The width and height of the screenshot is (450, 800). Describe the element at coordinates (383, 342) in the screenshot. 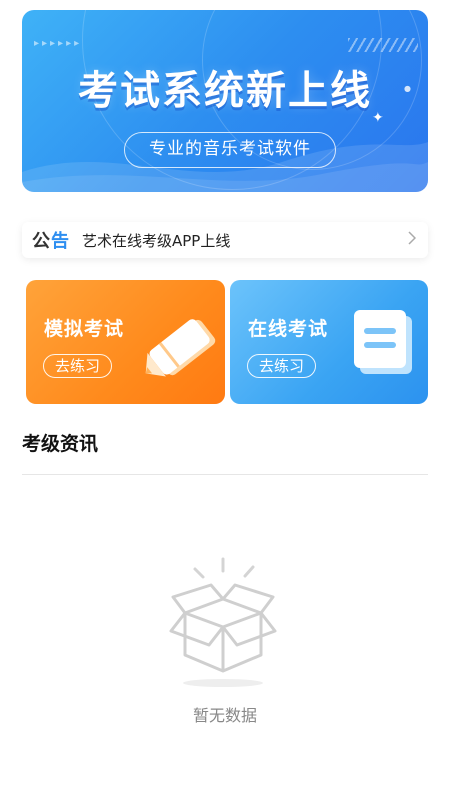

I see `clipboard-icon` at that location.